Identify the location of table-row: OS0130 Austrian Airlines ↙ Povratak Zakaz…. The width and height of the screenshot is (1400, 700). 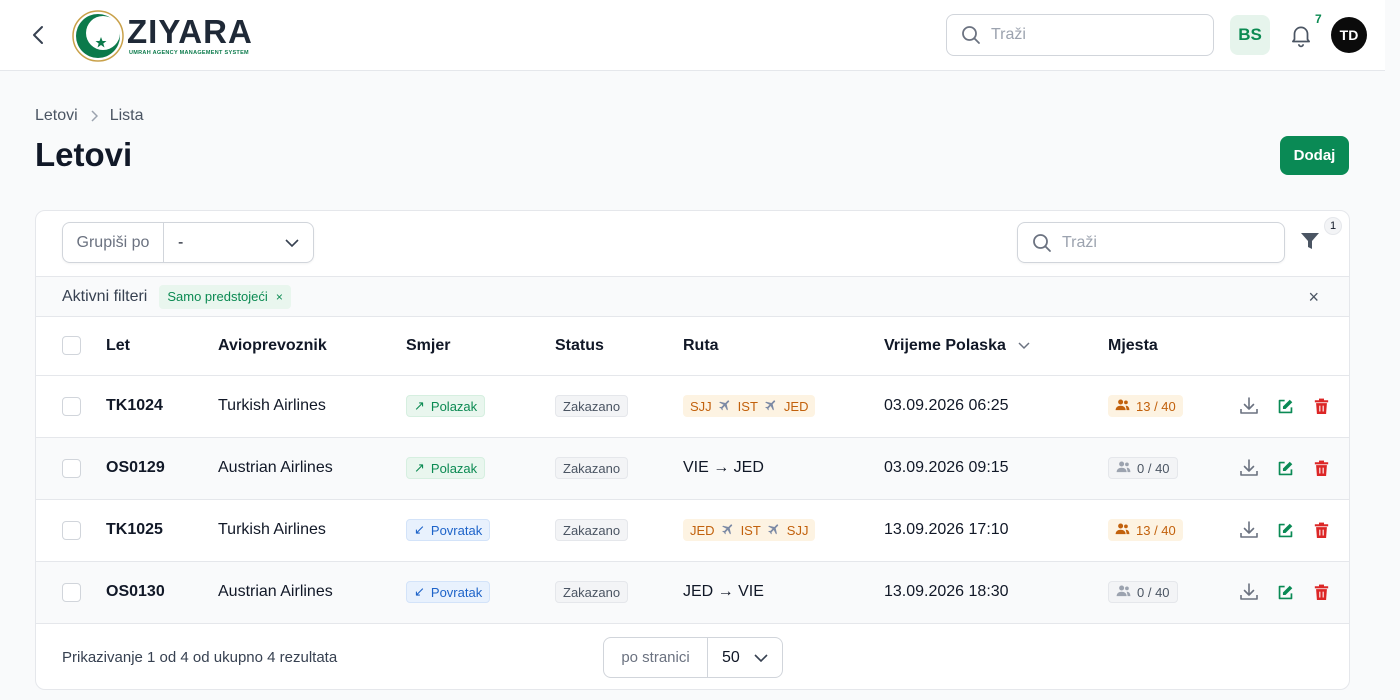
(692, 592).